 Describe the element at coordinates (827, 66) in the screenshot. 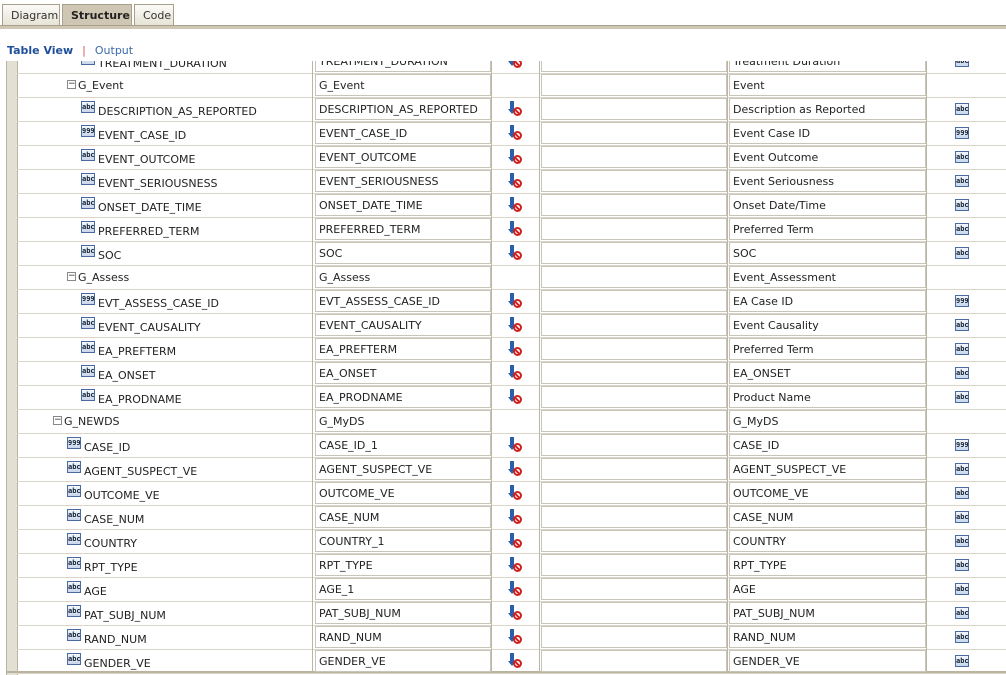

I see `display-name-field: Treatment Duration` at that location.